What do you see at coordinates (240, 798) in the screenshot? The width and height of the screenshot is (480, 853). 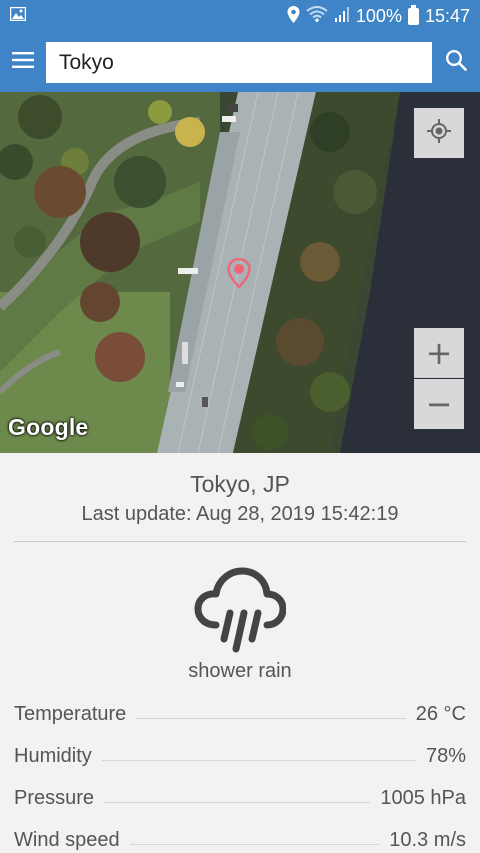 I see `detail-row-pressure: Pressure 1005 hPa` at bounding box center [240, 798].